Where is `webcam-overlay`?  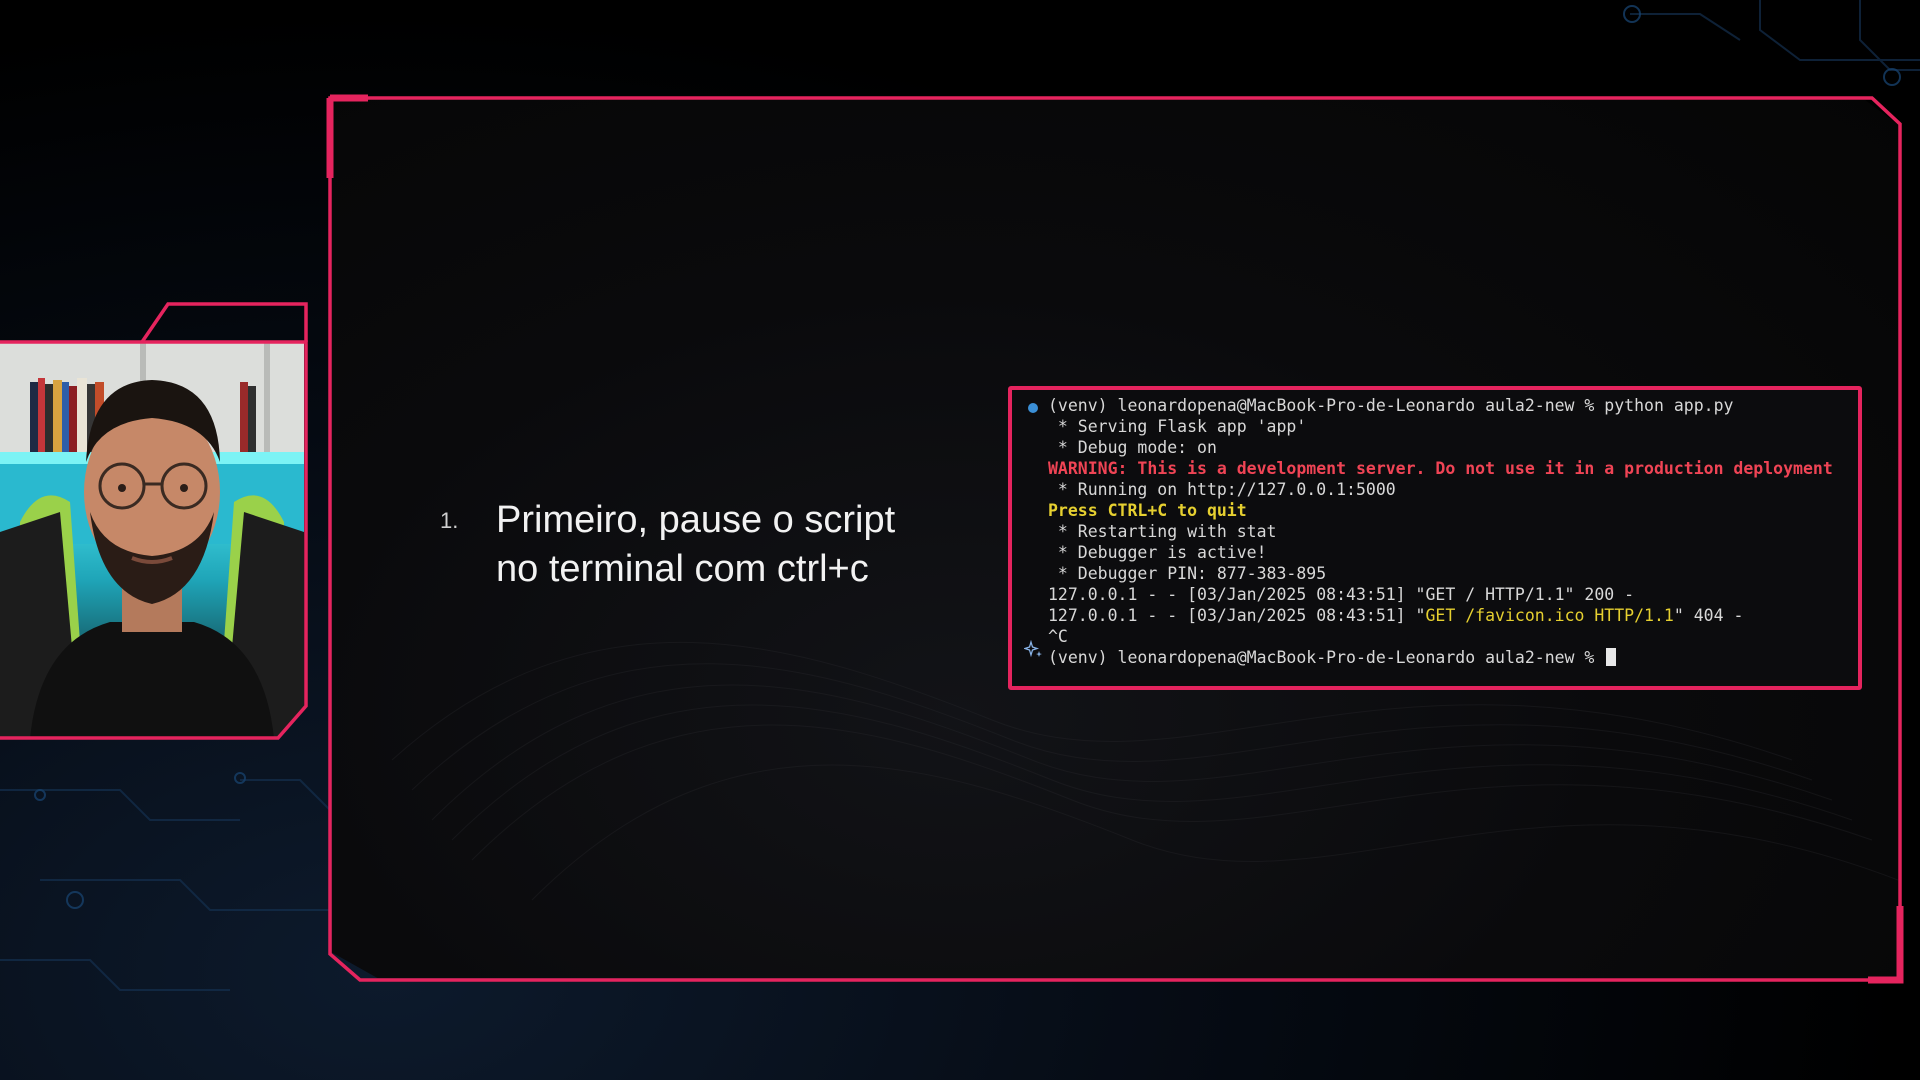
webcam-overlay is located at coordinates (154, 522).